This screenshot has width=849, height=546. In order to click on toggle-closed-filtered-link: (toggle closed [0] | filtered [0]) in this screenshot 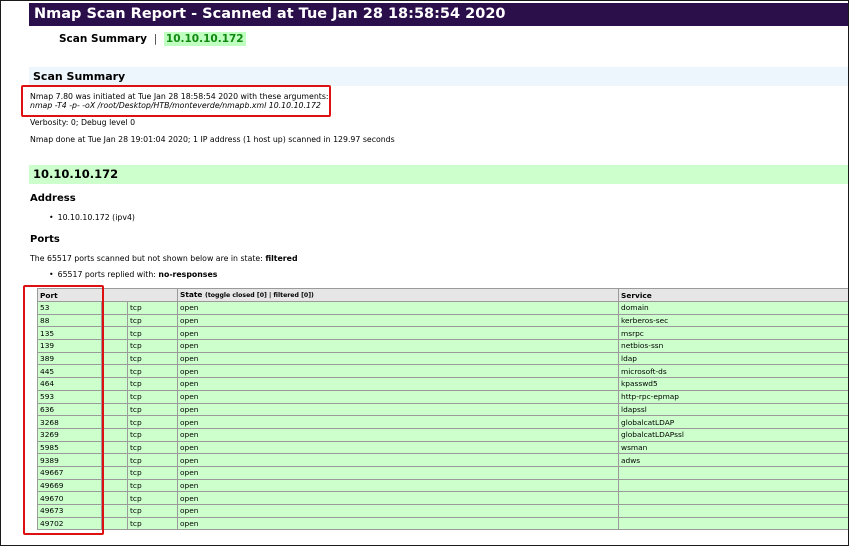, I will do `click(259, 295)`.